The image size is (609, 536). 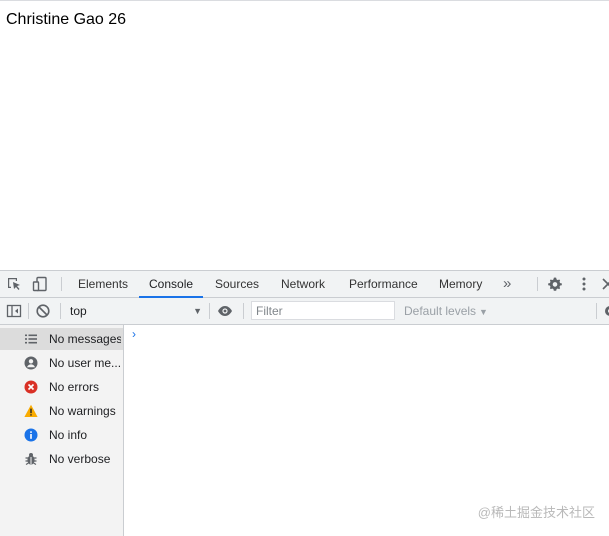 What do you see at coordinates (43, 311) in the screenshot?
I see `clear-console-icon` at bounding box center [43, 311].